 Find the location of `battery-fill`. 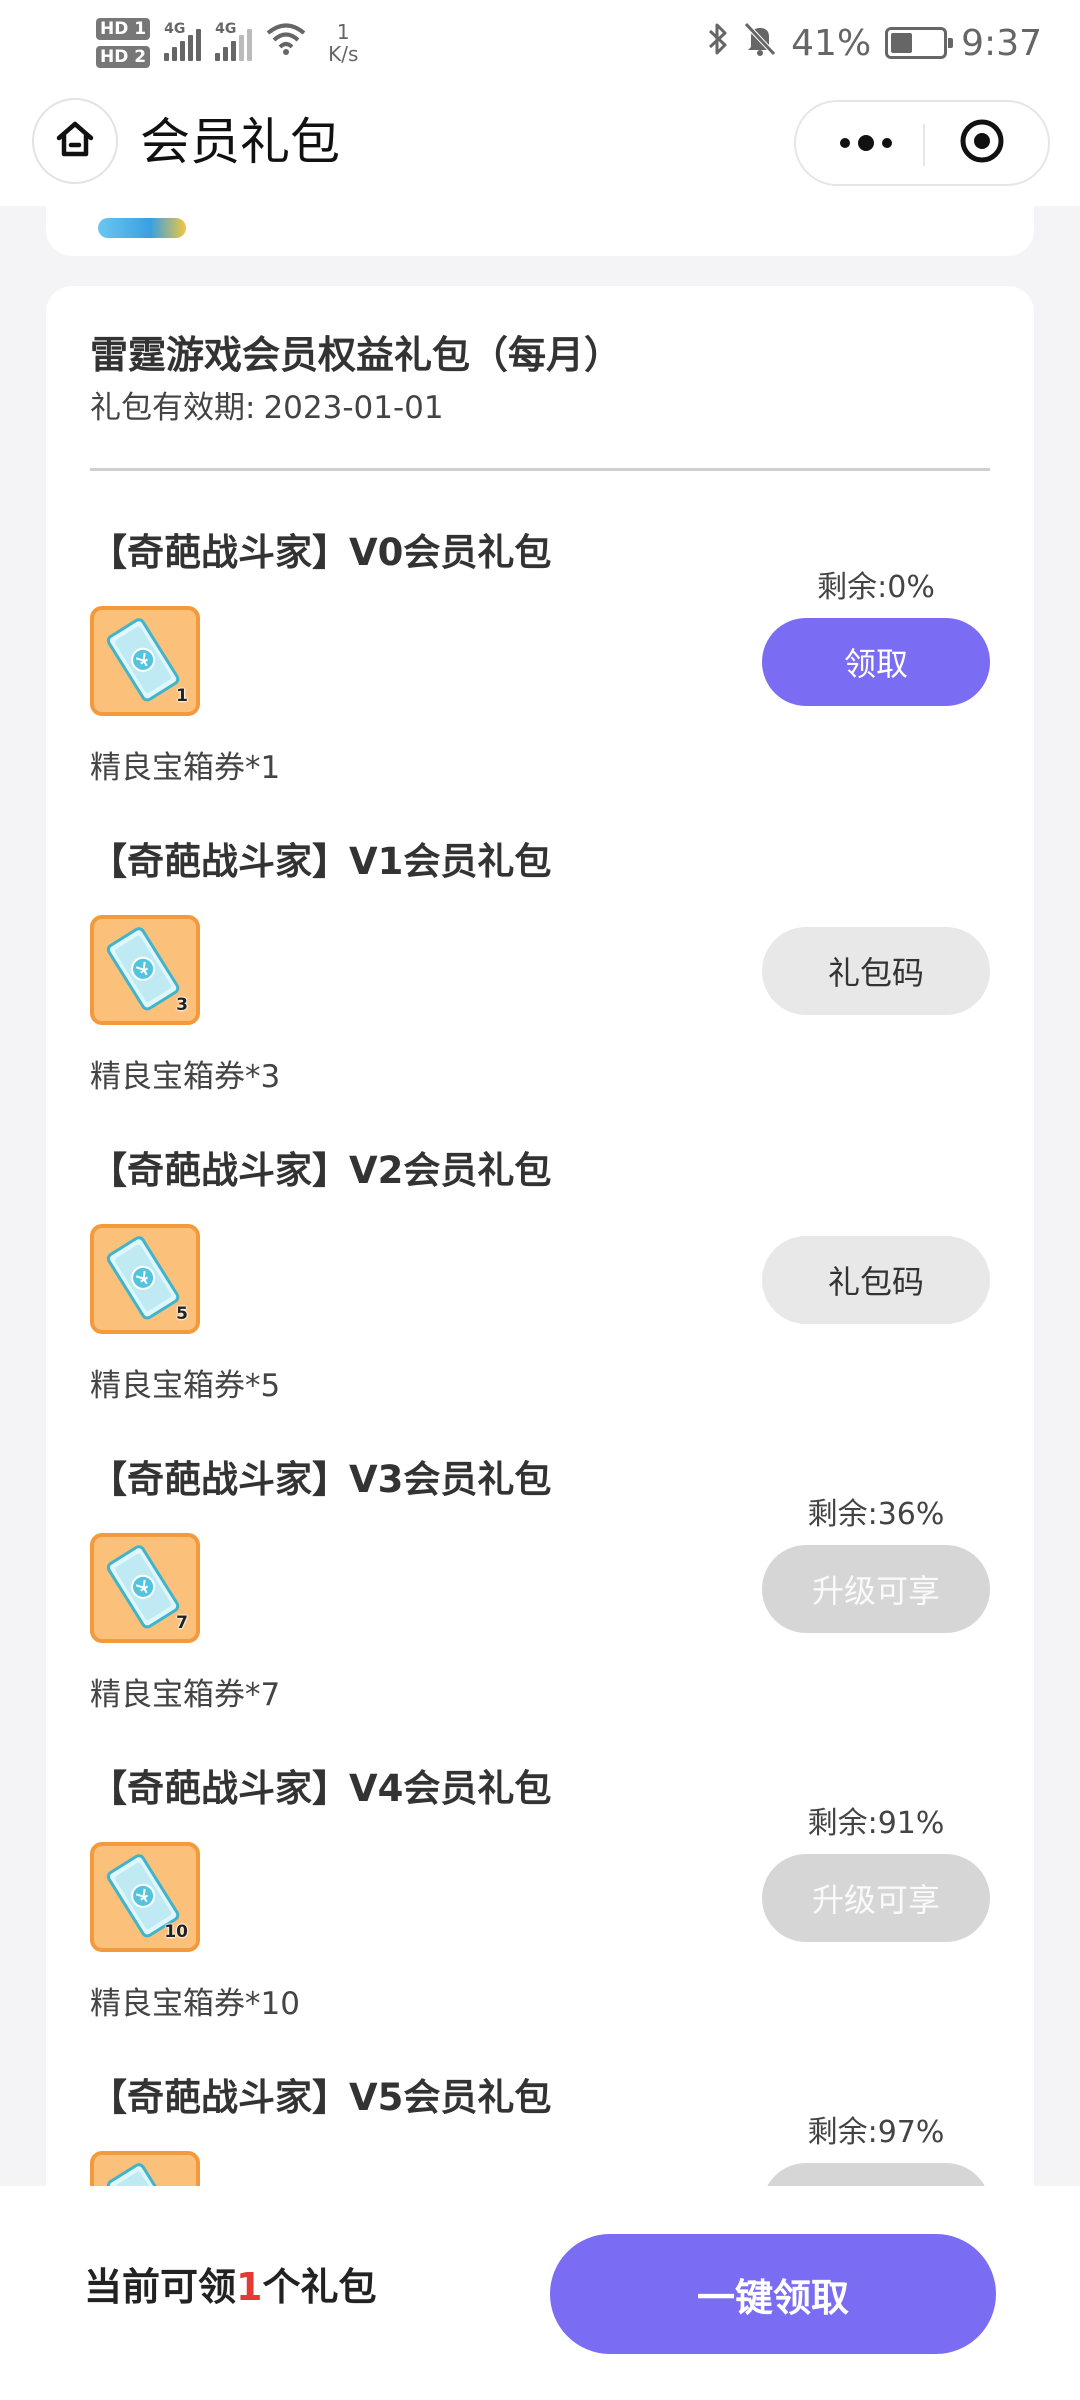

battery-fill is located at coordinates (901, 43).